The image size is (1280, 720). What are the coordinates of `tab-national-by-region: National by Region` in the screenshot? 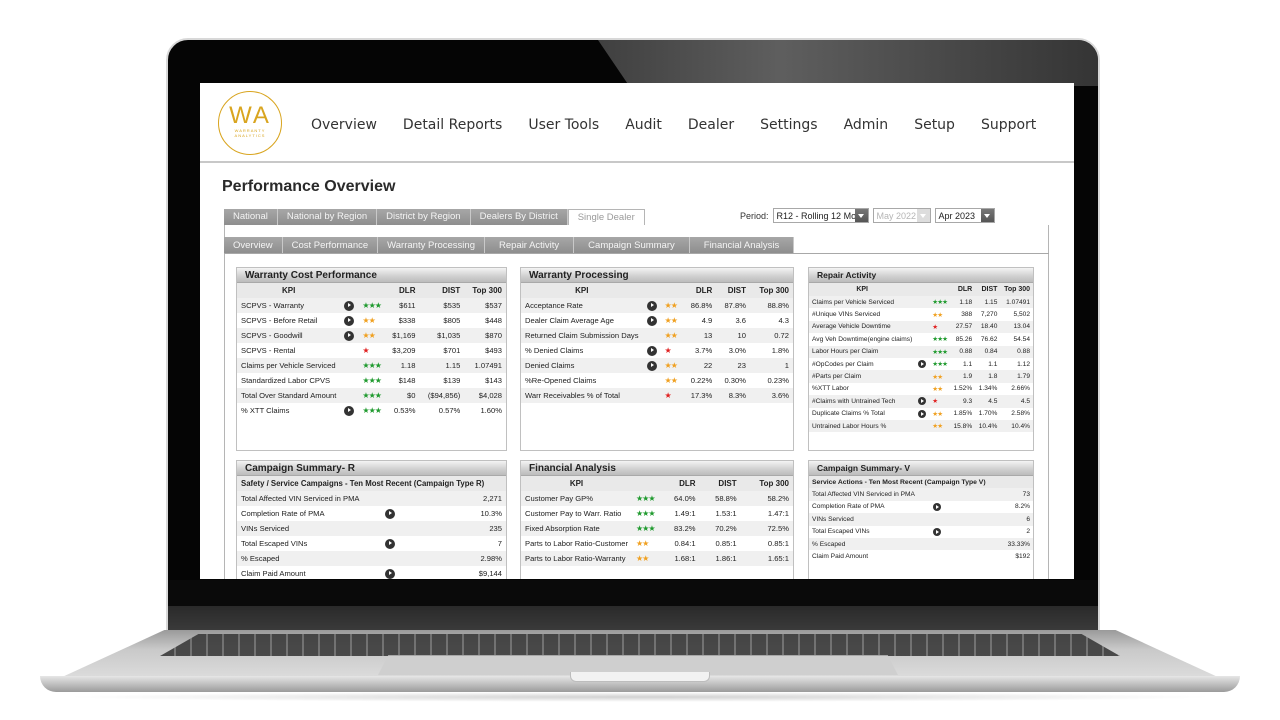 It's located at (327, 217).